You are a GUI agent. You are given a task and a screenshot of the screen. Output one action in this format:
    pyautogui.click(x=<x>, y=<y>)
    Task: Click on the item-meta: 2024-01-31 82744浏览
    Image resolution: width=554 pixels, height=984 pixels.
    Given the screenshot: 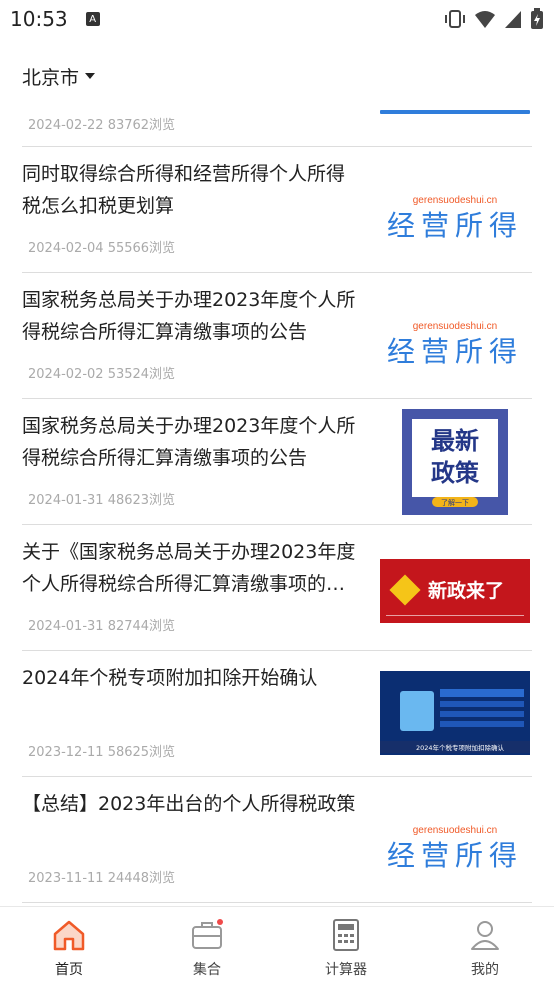 What is the action you would take?
    pyautogui.click(x=101, y=624)
    